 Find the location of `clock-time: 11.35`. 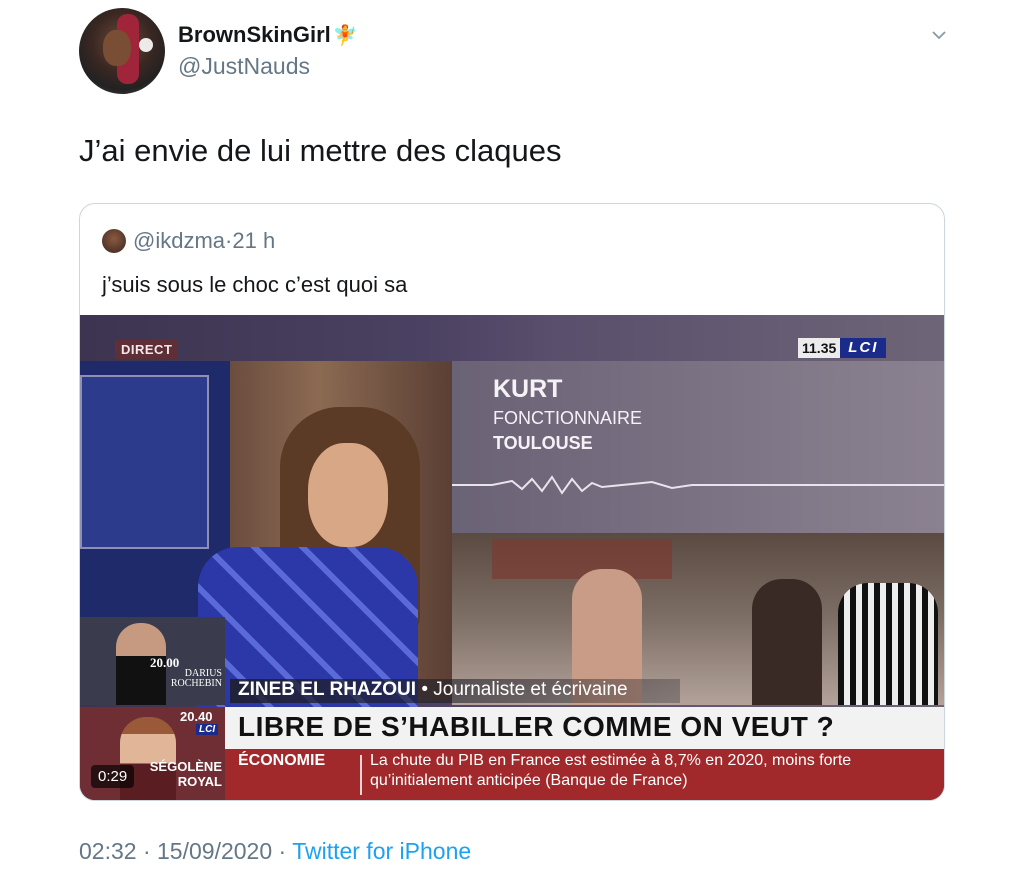

clock-time: 11.35 is located at coordinates (819, 348).